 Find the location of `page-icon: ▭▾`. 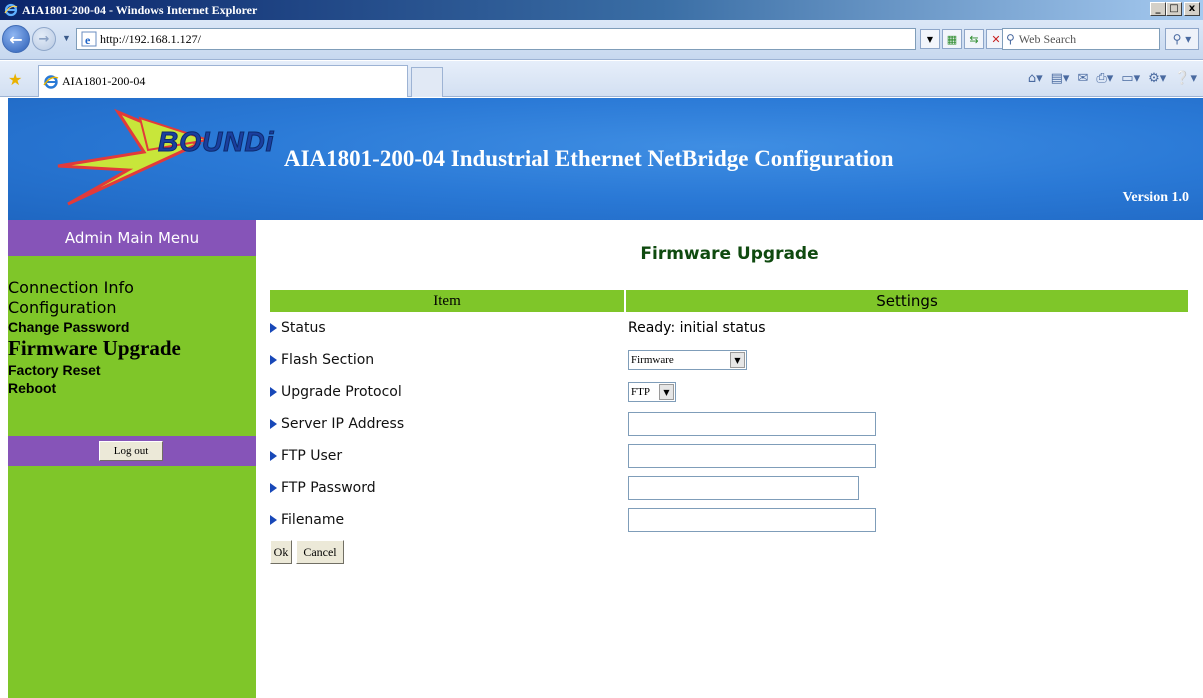

page-icon: ▭▾ is located at coordinates (1130, 78).